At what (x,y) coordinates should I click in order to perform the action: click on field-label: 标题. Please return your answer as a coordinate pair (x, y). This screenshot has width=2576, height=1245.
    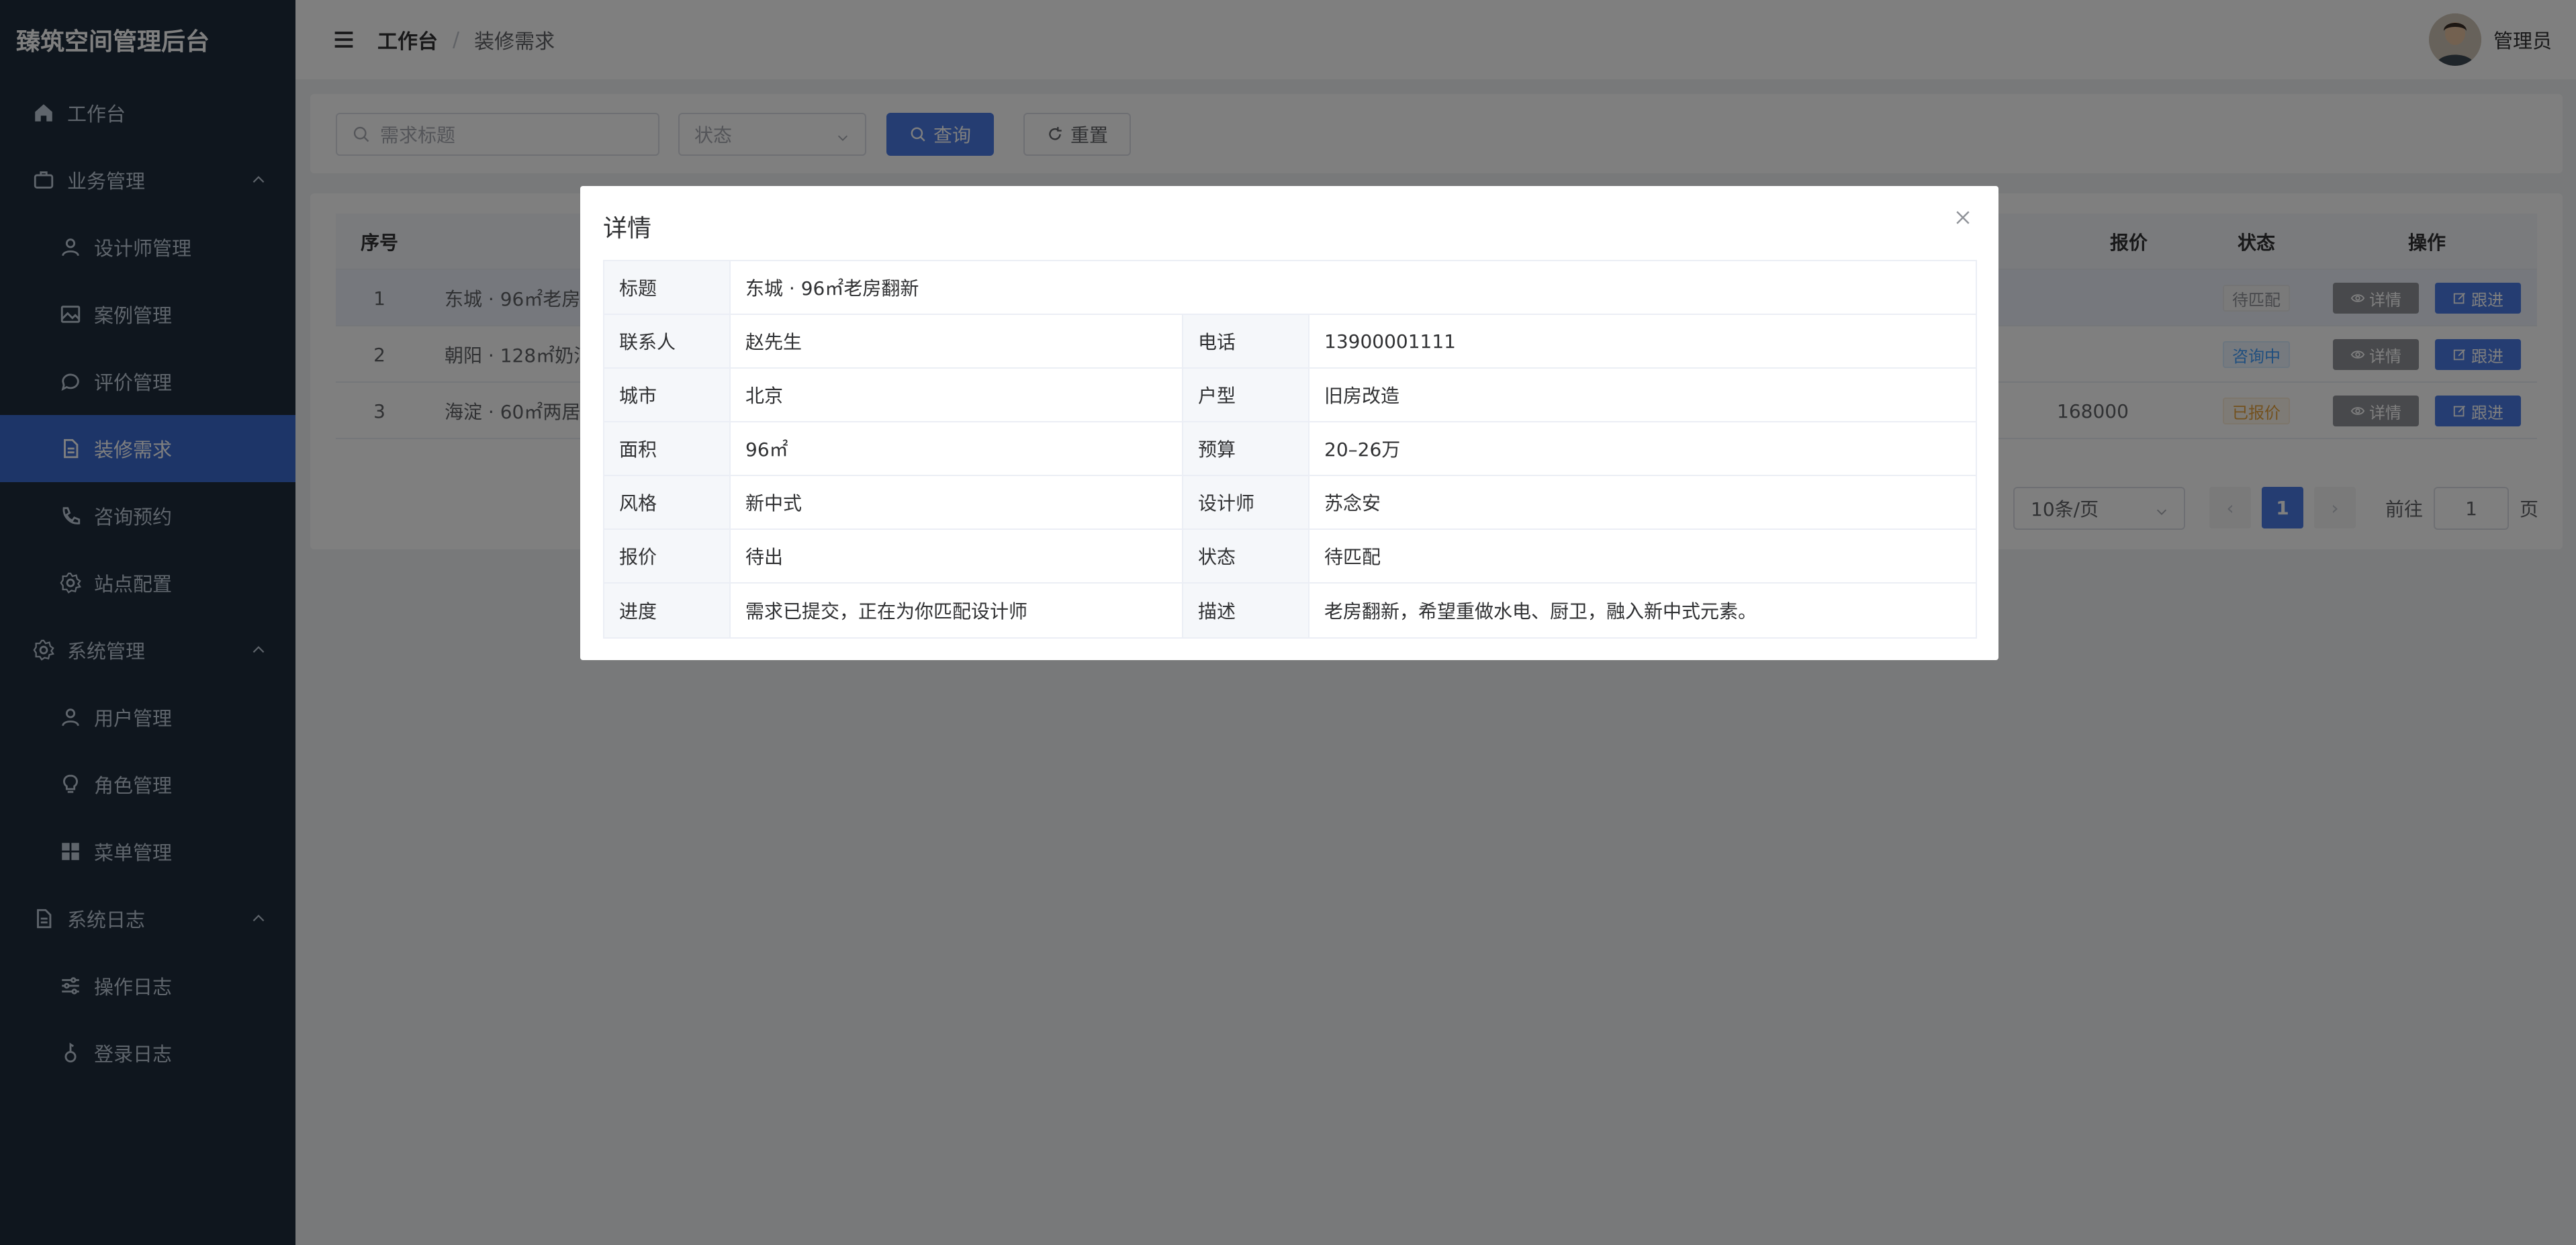
    Looking at the image, I should click on (667, 287).